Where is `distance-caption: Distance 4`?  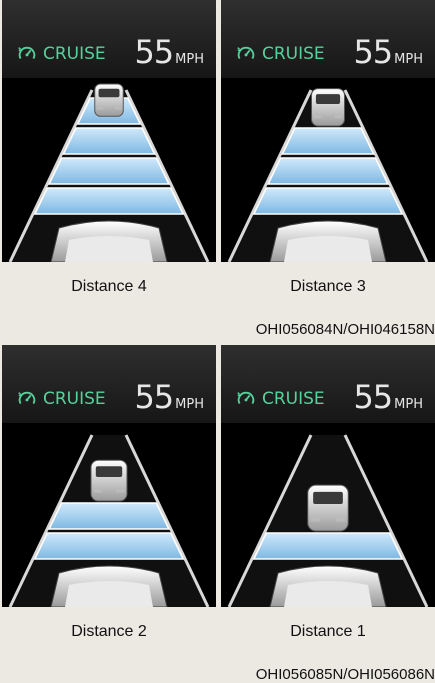
distance-caption: Distance 4 is located at coordinates (109, 286).